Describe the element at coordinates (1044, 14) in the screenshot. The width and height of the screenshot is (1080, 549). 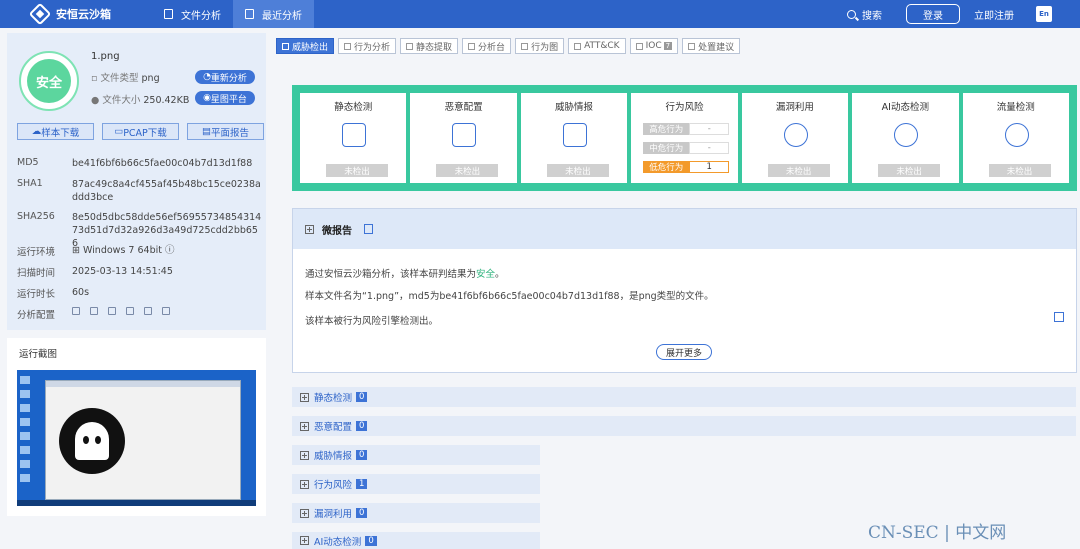
I see `language-icon: En` at that location.